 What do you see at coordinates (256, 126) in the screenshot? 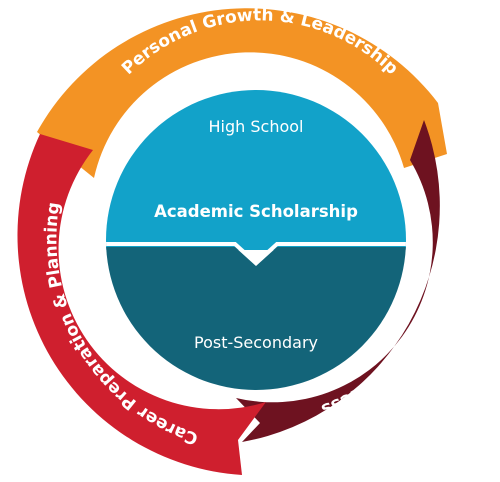
I see `center-upper-label: High School` at bounding box center [256, 126].